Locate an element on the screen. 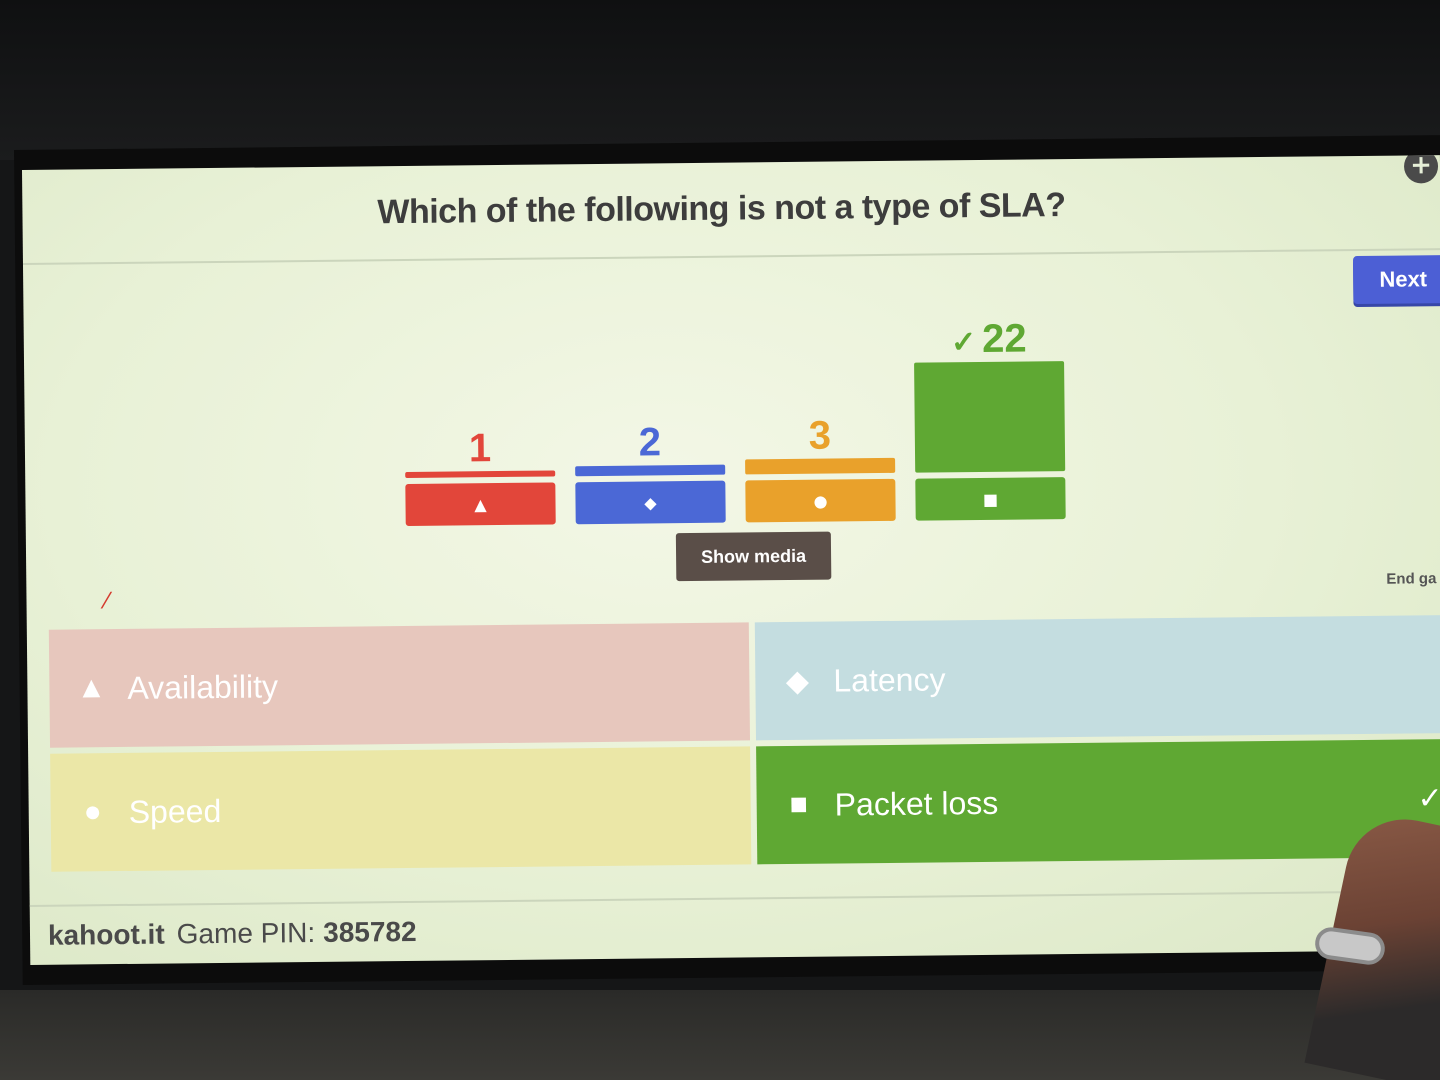 This screenshot has height=1080, width=1440. answer-tile-packet-loss: ■ Packet loss ✓ is located at coordinates (1098, 801).